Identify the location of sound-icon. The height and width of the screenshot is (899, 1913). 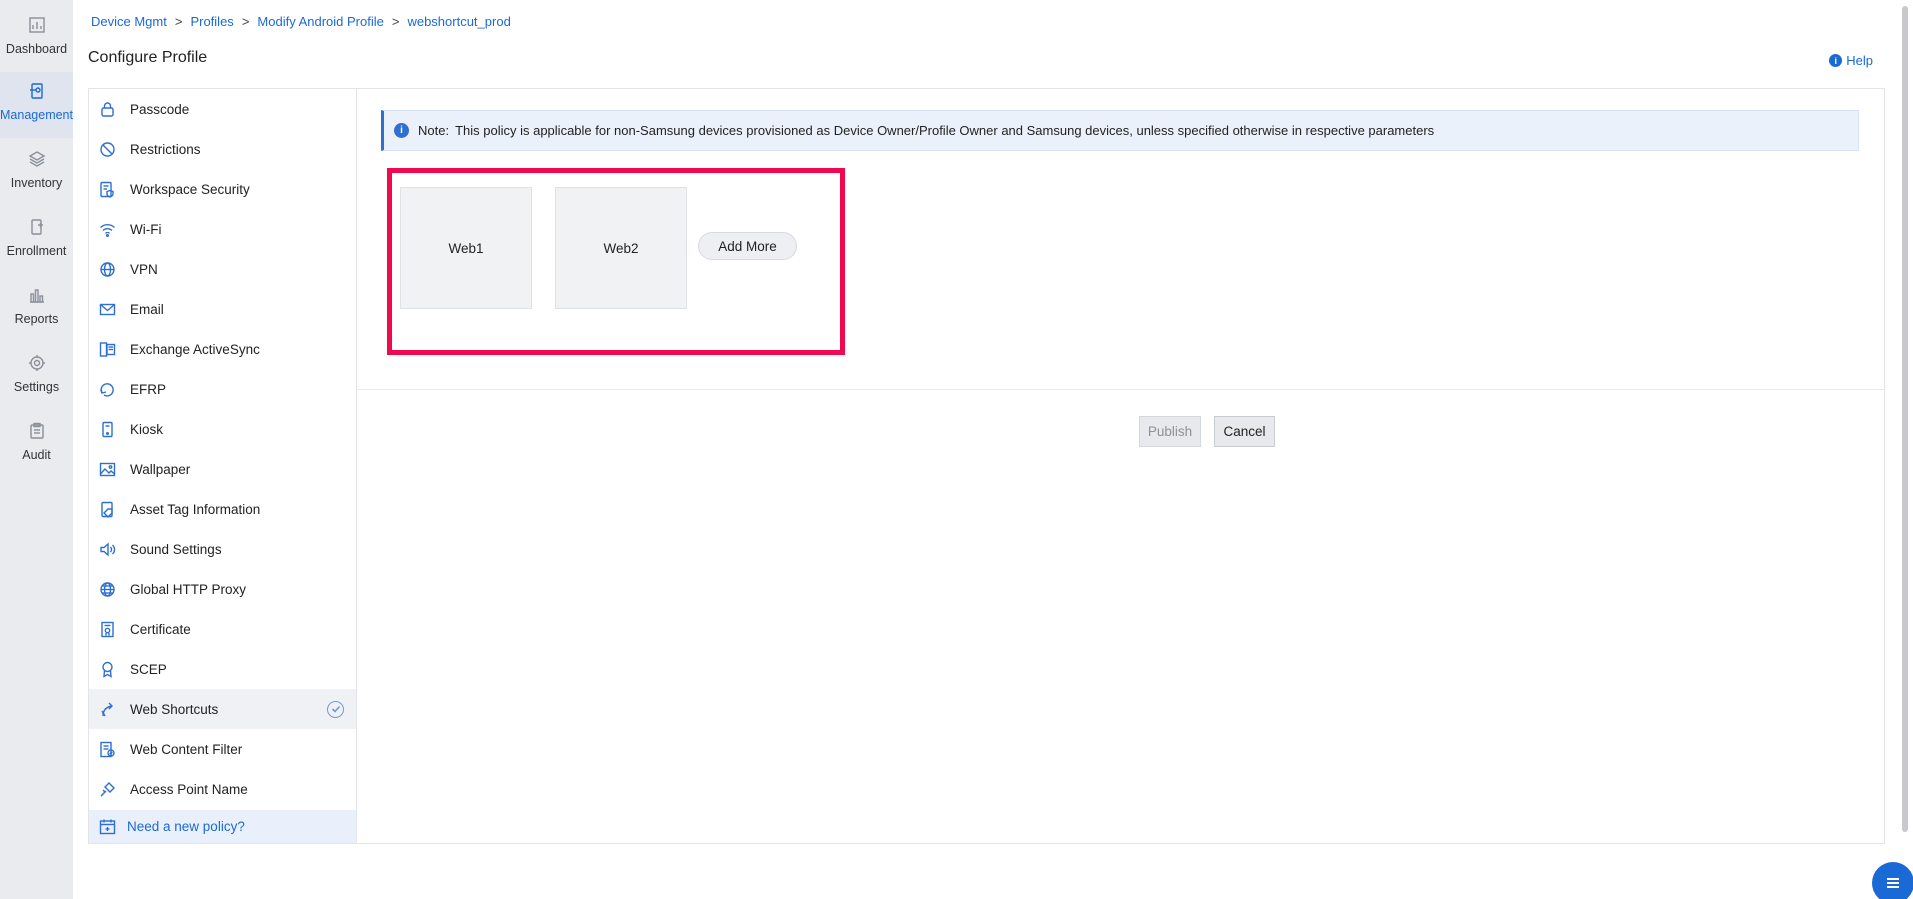
(107, 549).